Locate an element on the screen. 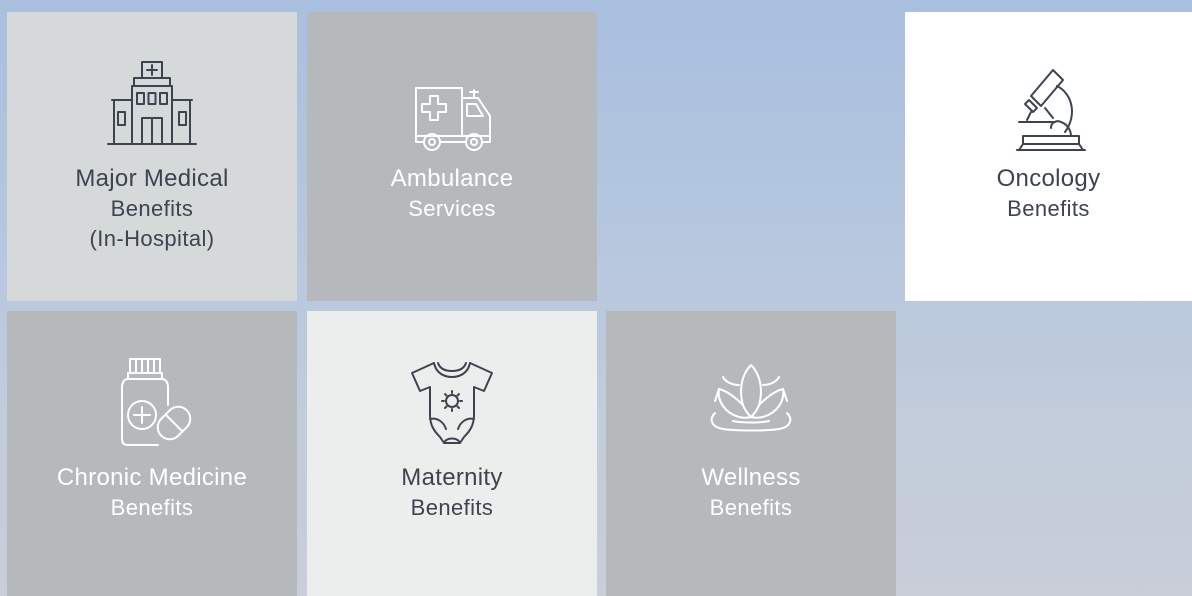  tile-ambulance: Ambulance Services is located at coordinates (452, 156).